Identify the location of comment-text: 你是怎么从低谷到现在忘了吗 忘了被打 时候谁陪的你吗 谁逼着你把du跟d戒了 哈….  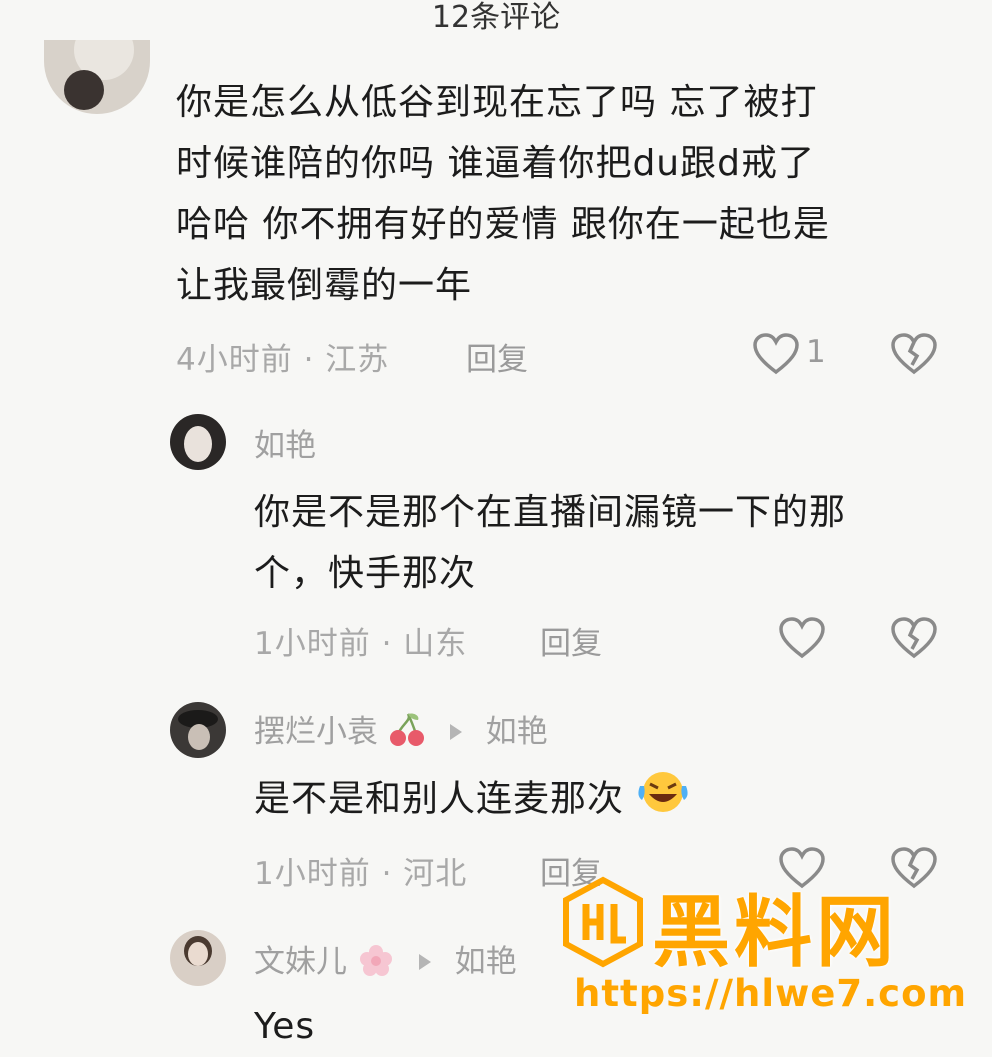
(503, 194).